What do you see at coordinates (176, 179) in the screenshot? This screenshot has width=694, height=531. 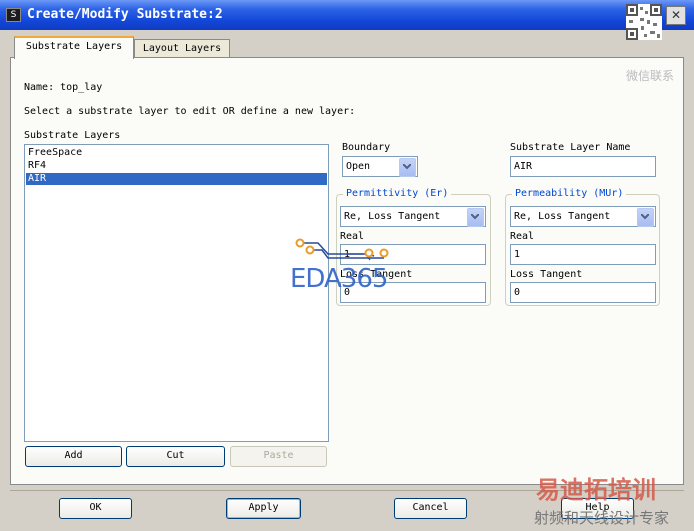 I see `list-item-selected: AIR` at bounding box center [176, 179].